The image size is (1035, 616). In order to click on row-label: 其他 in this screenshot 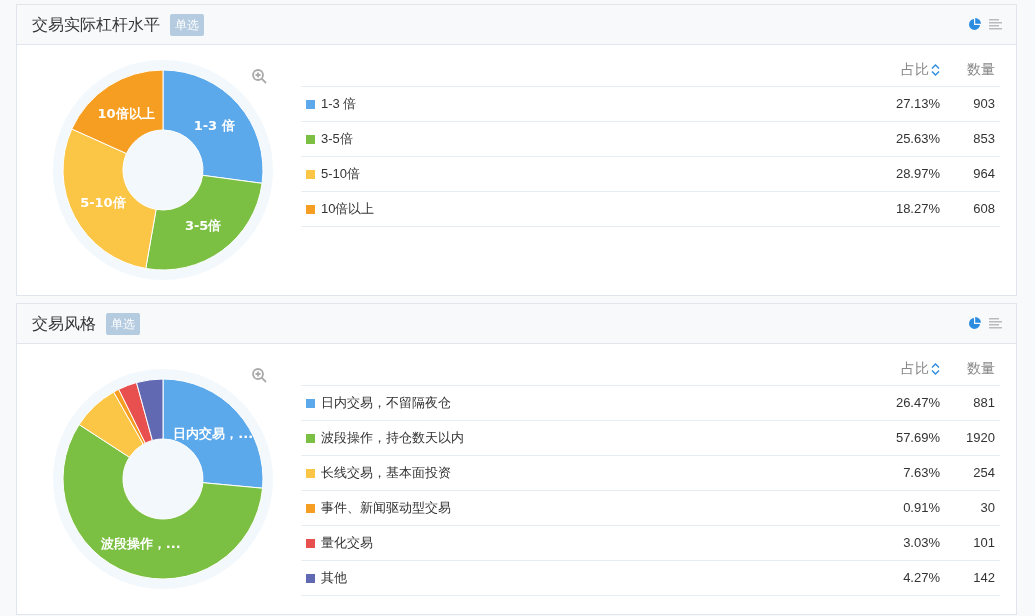, I will do `click(334, 578)`.